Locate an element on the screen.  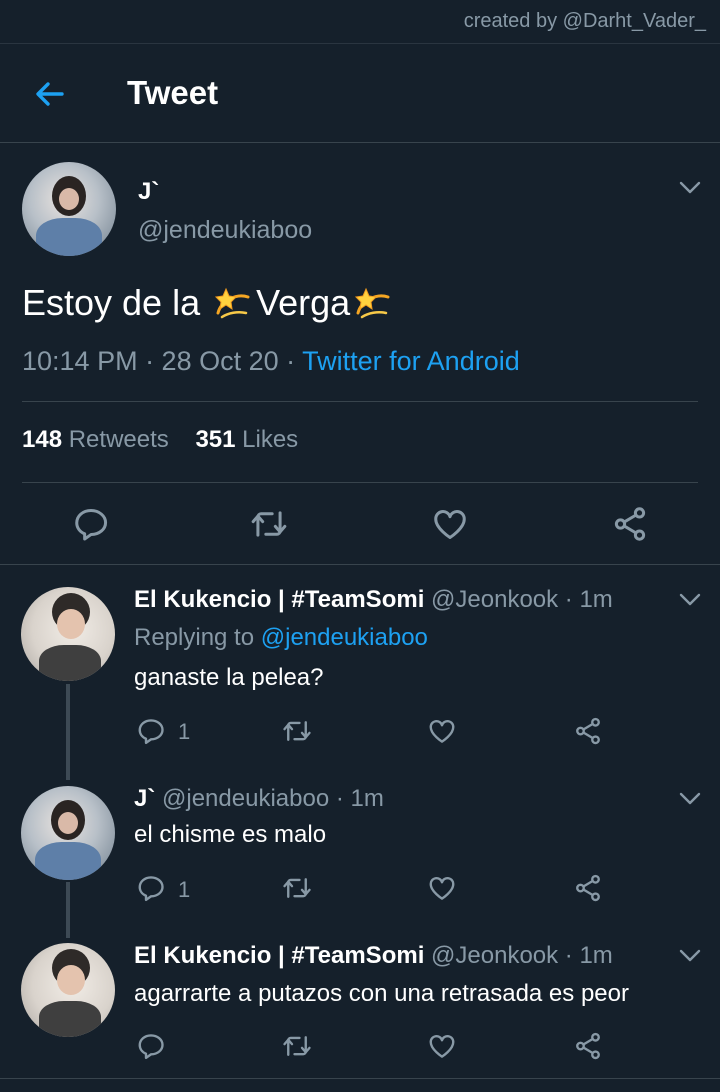
tweet-text-part1: Estoy de la is located at coordinates (116, 302).